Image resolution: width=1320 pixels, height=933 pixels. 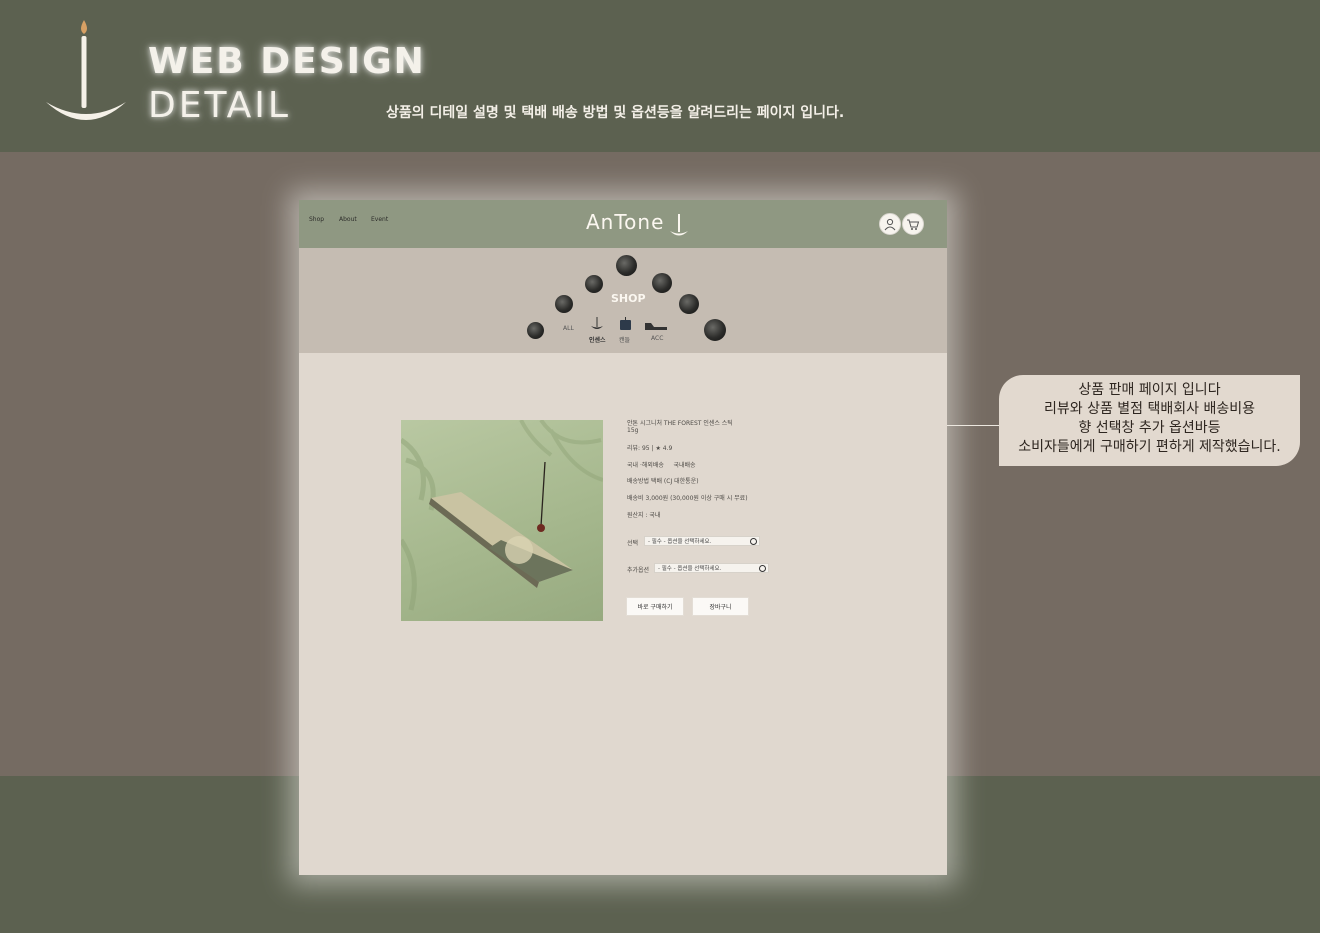 I want to click on product-shipping-fee: 배송비 3,000원 (30,000원 이상 구매 시 무료), so click(x=687, y=498).